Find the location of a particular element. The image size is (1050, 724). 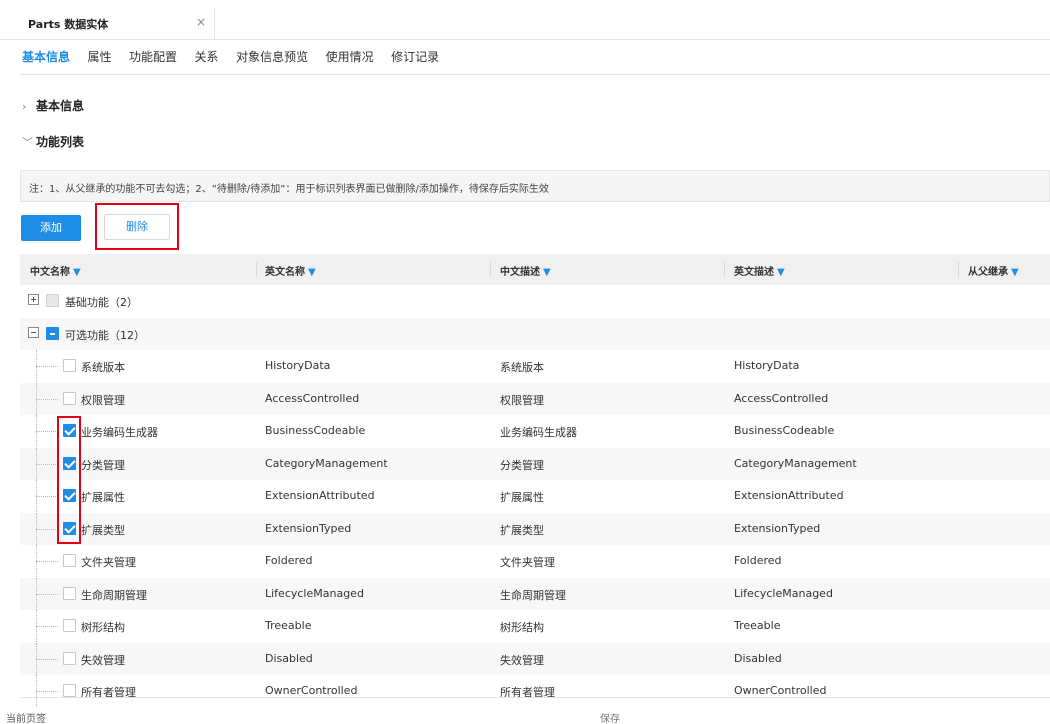

close-icon: × is located at coordinates (201, 22).